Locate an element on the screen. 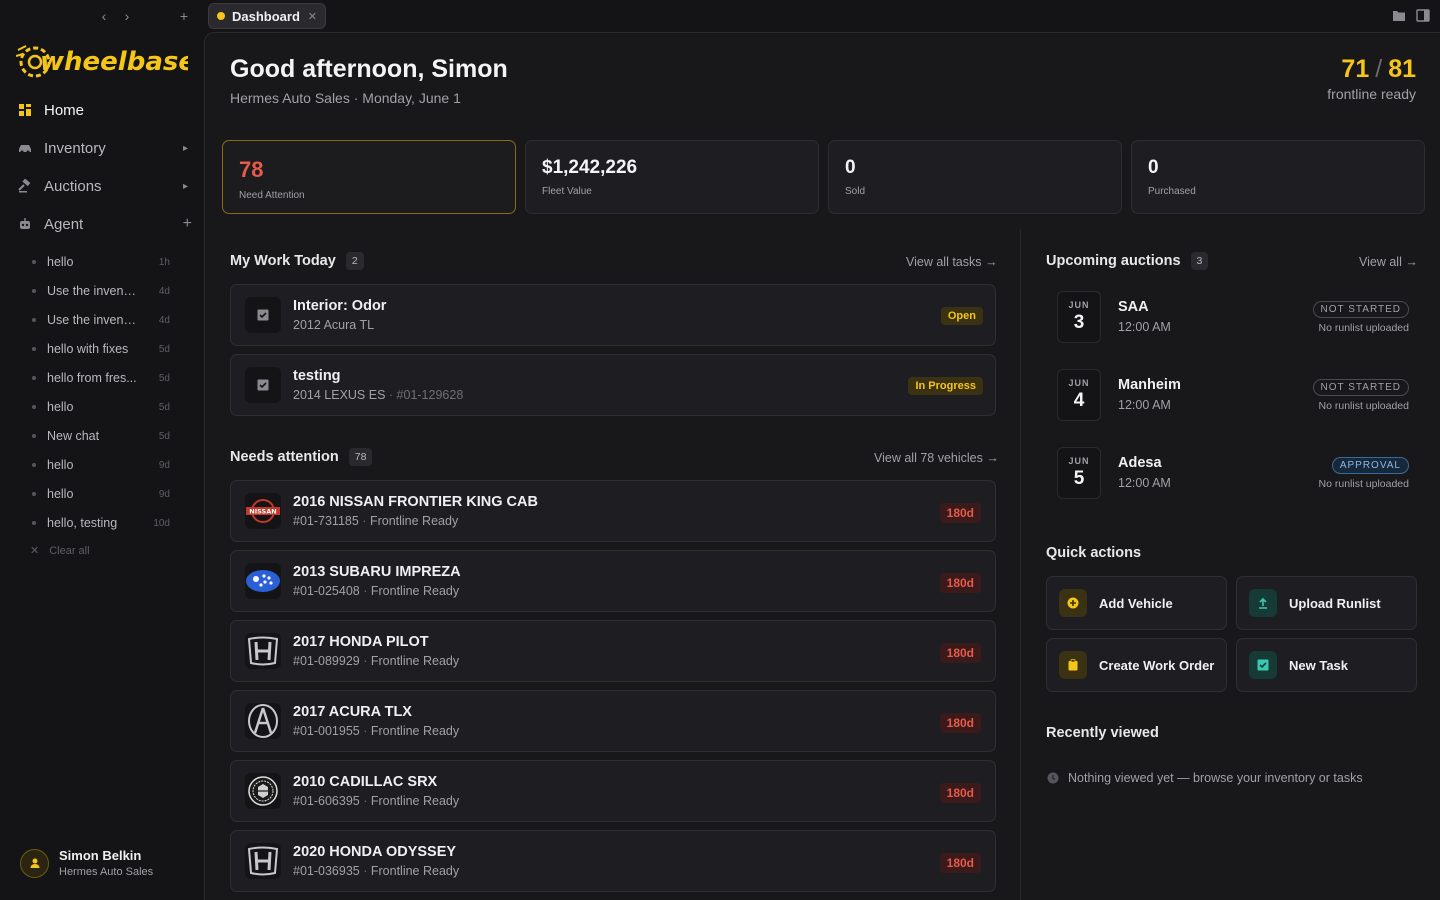 The image size is (1440, 900). auction-name: Manheim is located at coordinates (1149, 385).